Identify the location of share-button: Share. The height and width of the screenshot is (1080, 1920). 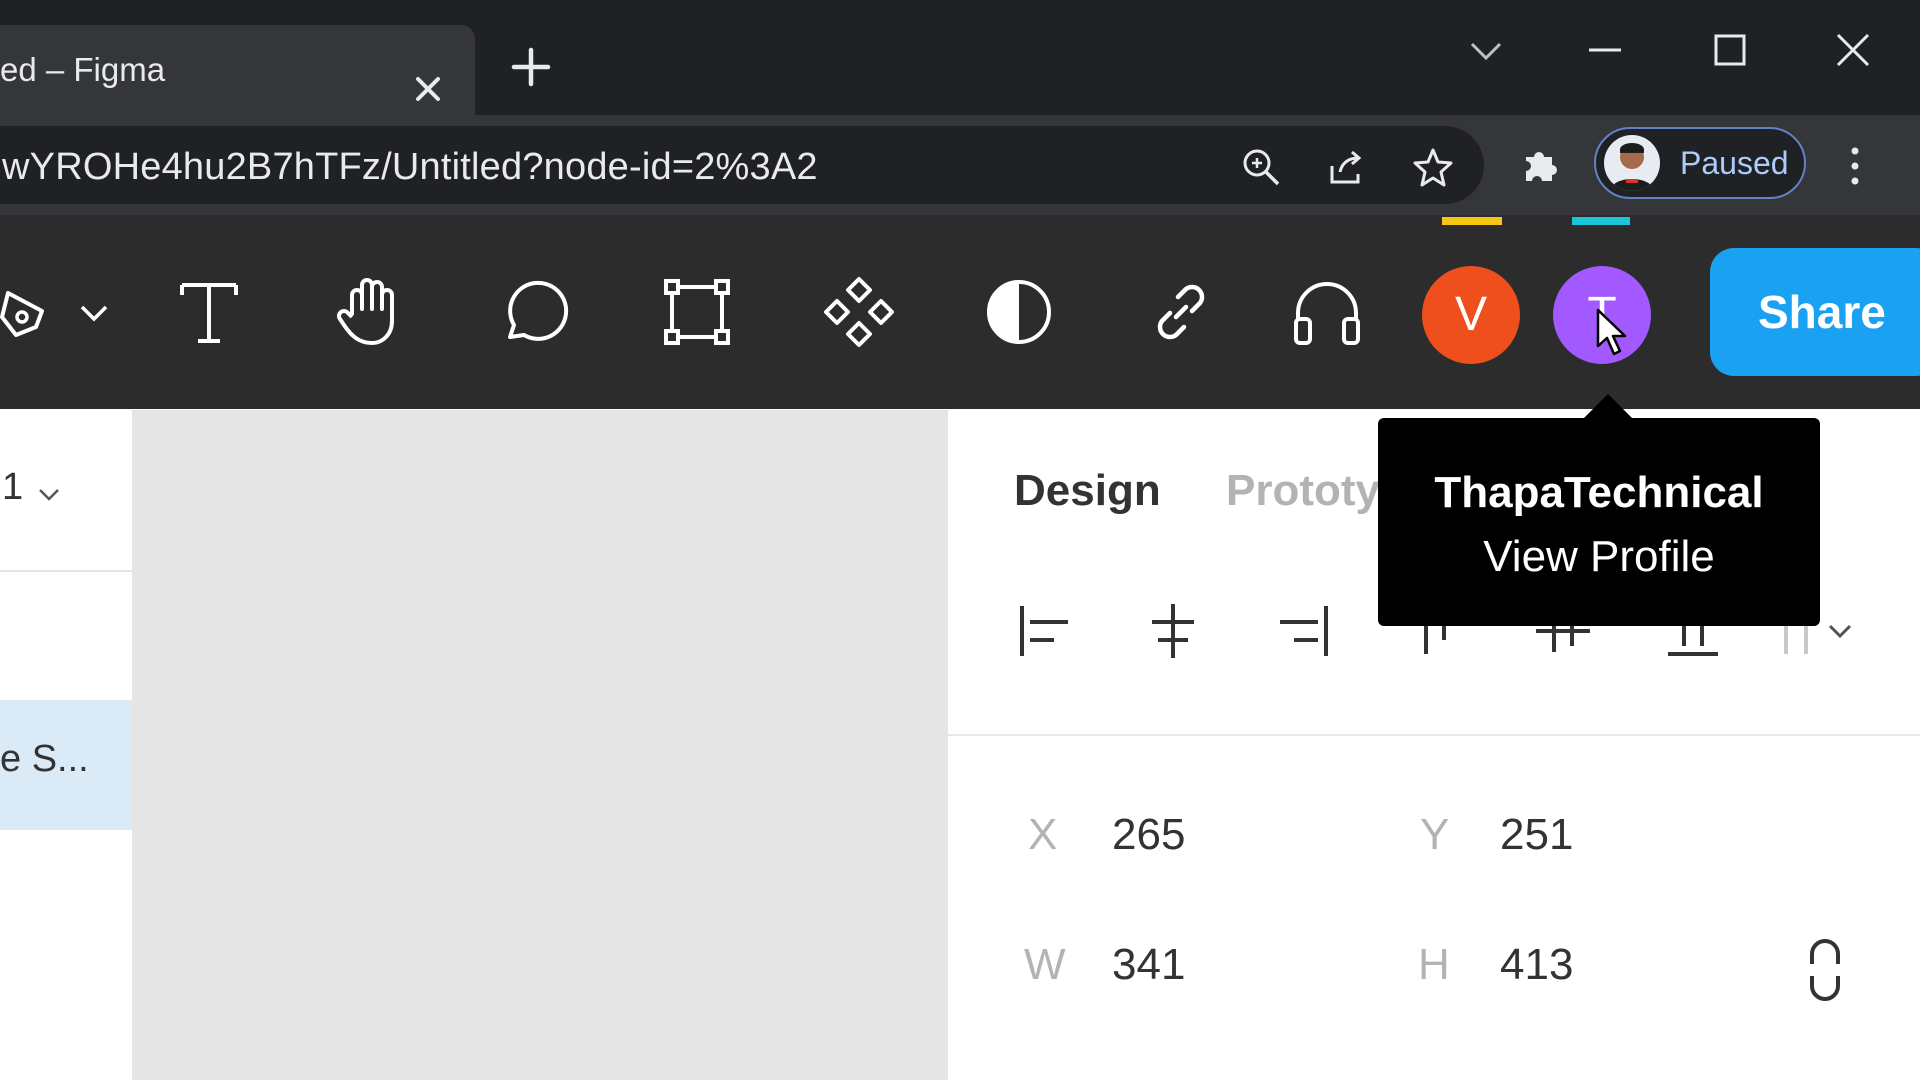
(1815, 312).